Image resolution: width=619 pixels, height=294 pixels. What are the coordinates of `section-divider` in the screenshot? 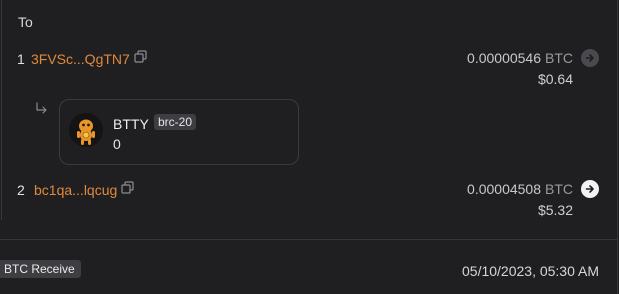 It's located at (308, 239).